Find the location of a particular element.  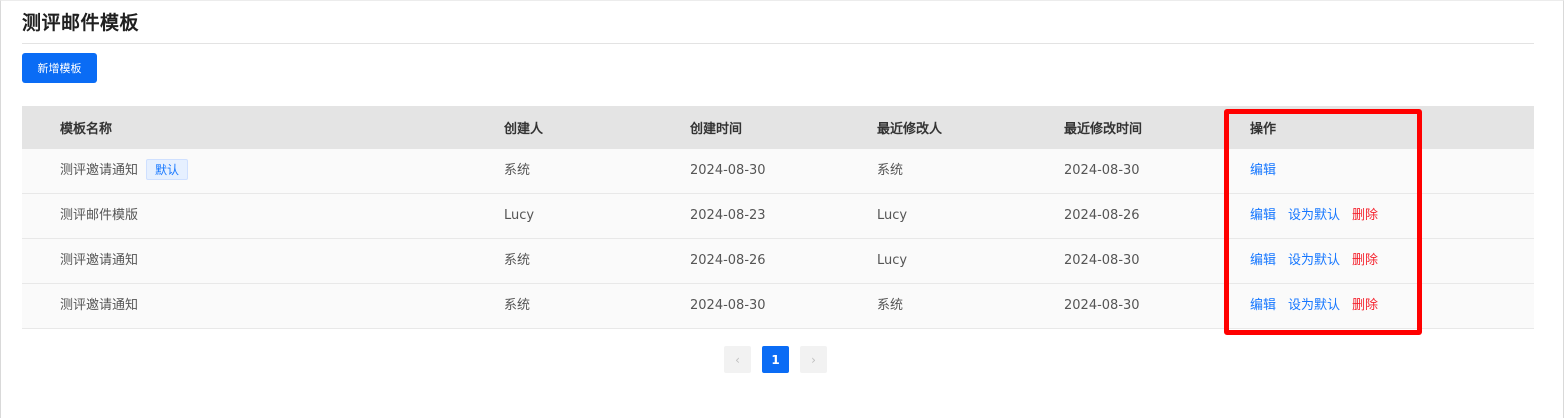

template-name: 测评邀请通知 is located at coordinates (99, 170).